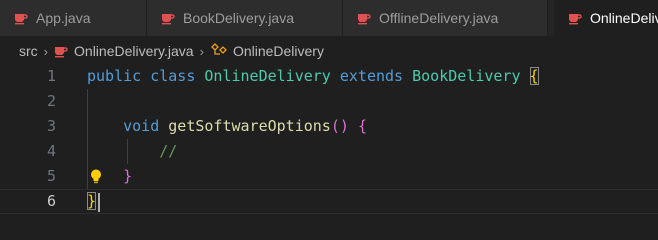 The height and width of the screenshot is (240, 658). What do you see at coordinates (51, 201) in the screenshot?
I see `line-number: 6` at bounding box center [51, 201].